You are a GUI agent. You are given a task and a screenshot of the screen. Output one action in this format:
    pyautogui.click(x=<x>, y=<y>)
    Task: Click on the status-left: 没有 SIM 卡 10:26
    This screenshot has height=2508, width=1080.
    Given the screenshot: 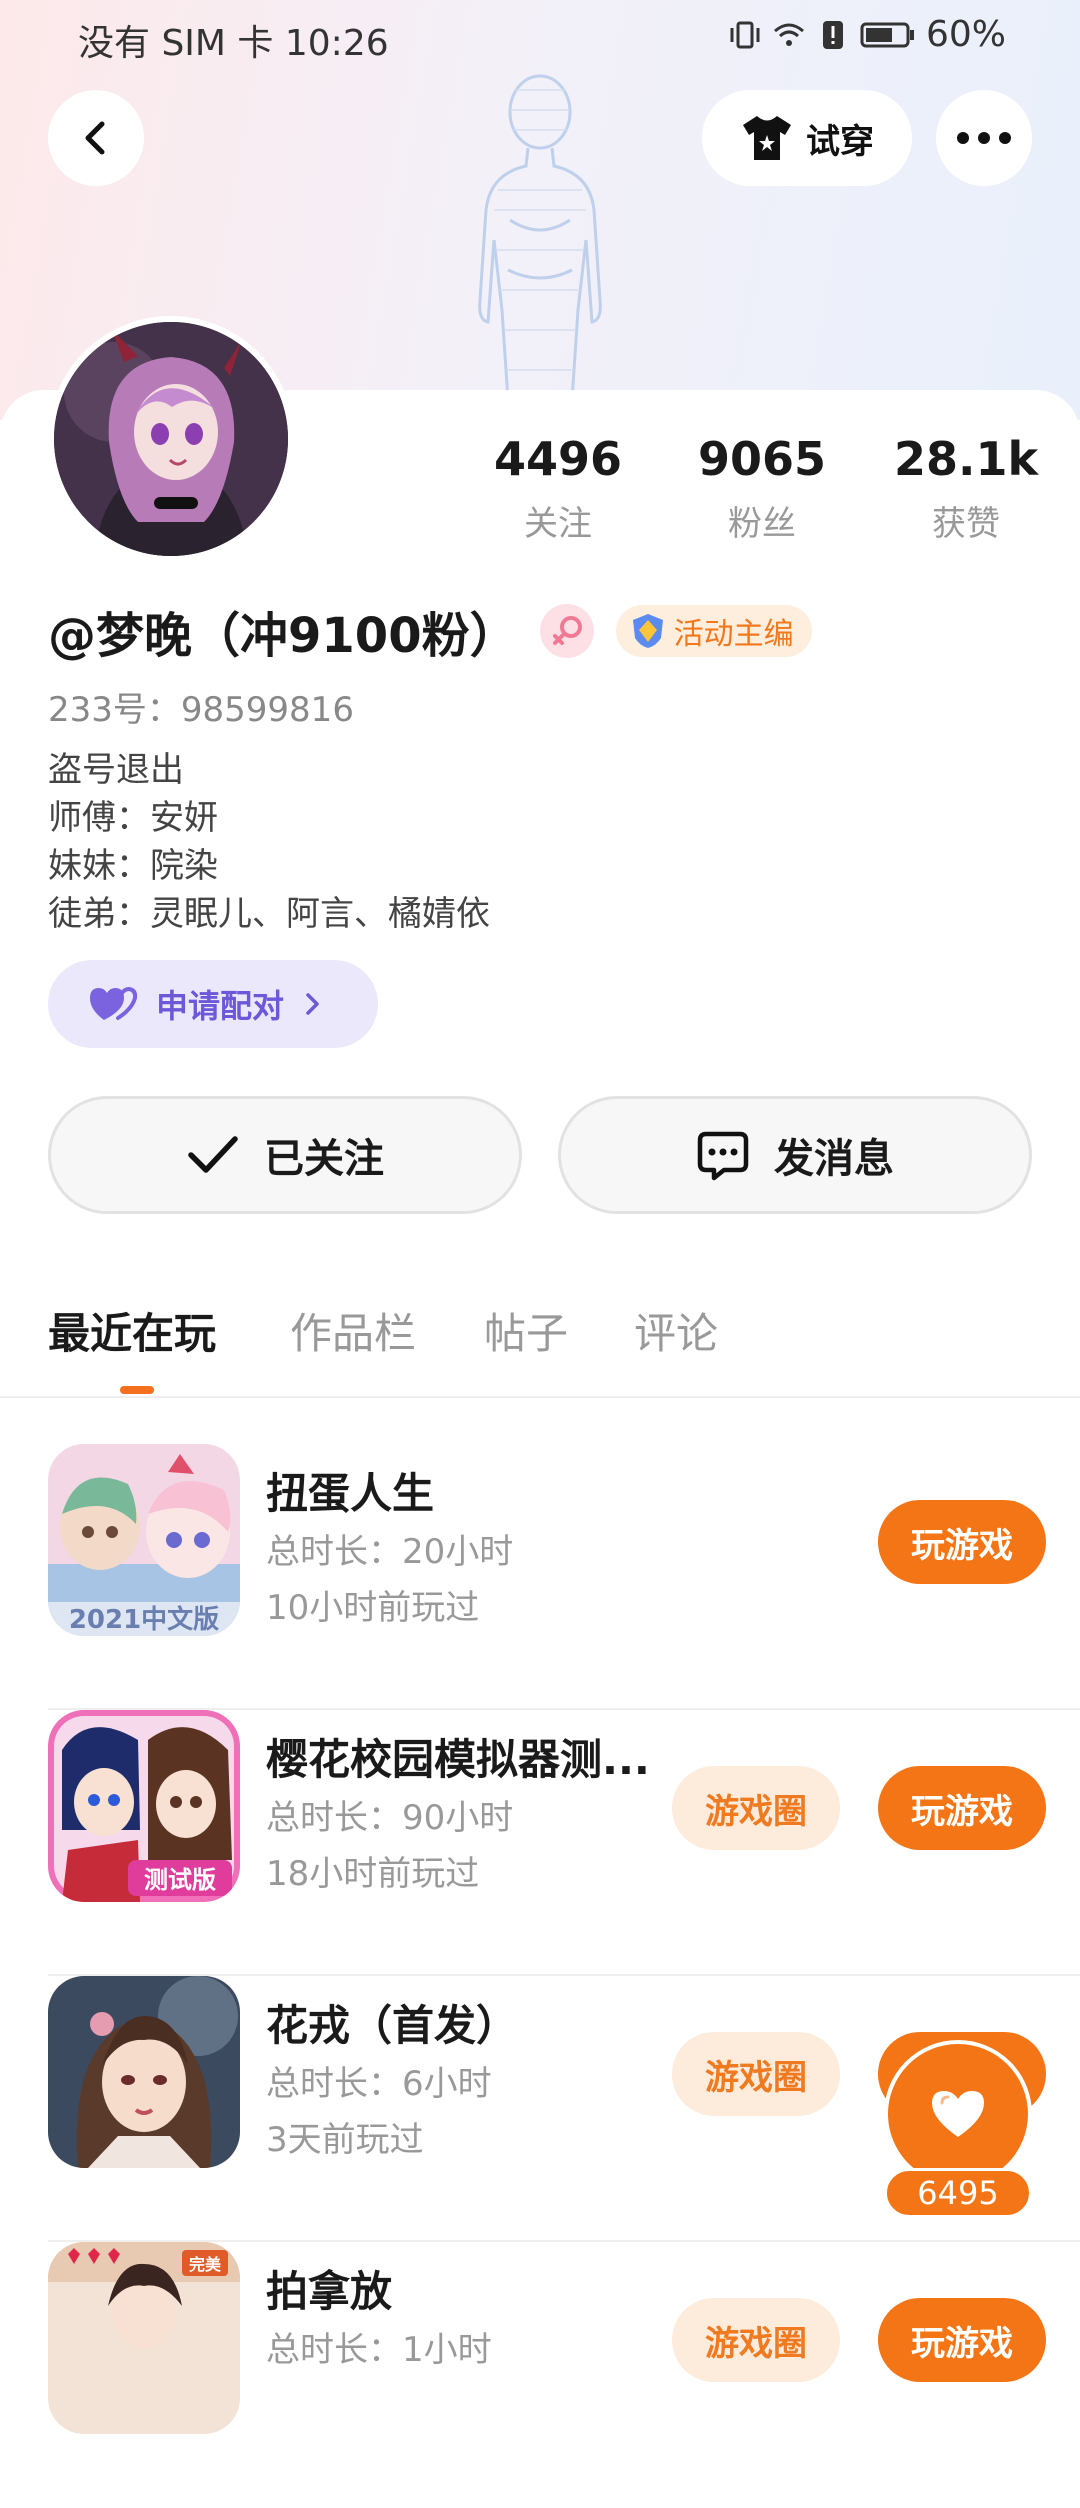 What is the action you would take?
    pyautogui.click(x=233, y=40)
    